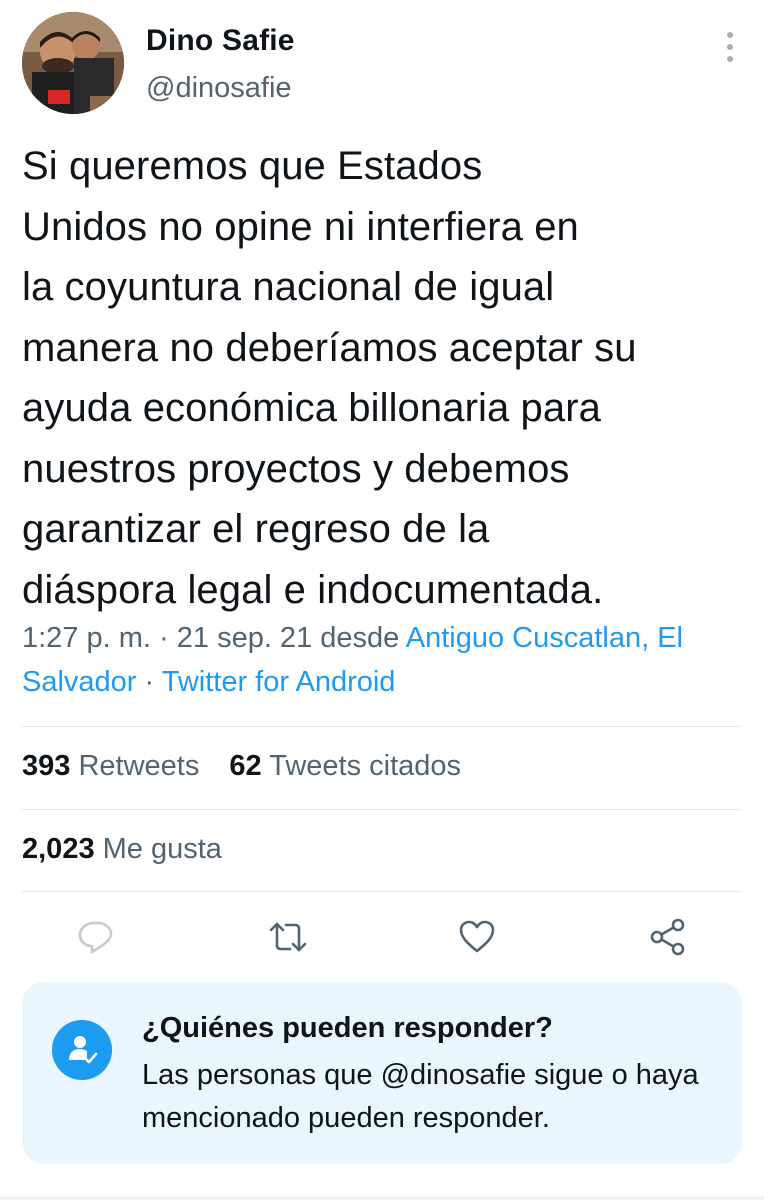 This screenshot has height=1200, width=764. What do you see at coordinates (96, 937) in the screenshot?
I see `reply-icon` at bounding box center [96, 937].